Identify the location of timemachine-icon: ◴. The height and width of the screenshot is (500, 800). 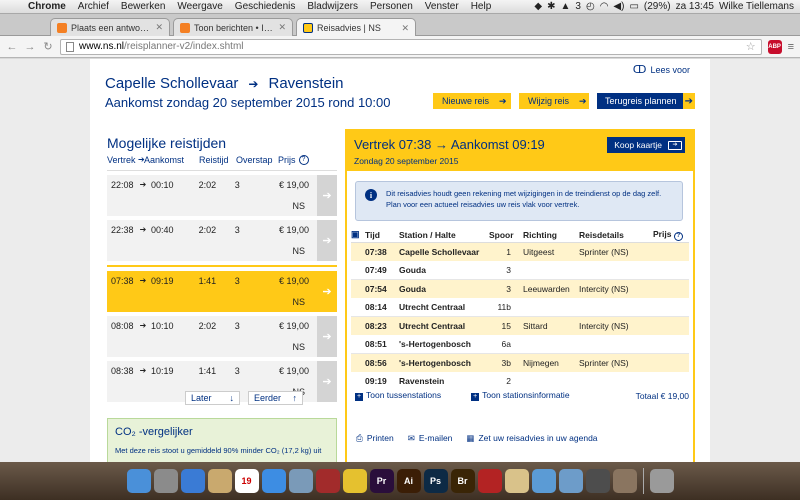
(590, 6).